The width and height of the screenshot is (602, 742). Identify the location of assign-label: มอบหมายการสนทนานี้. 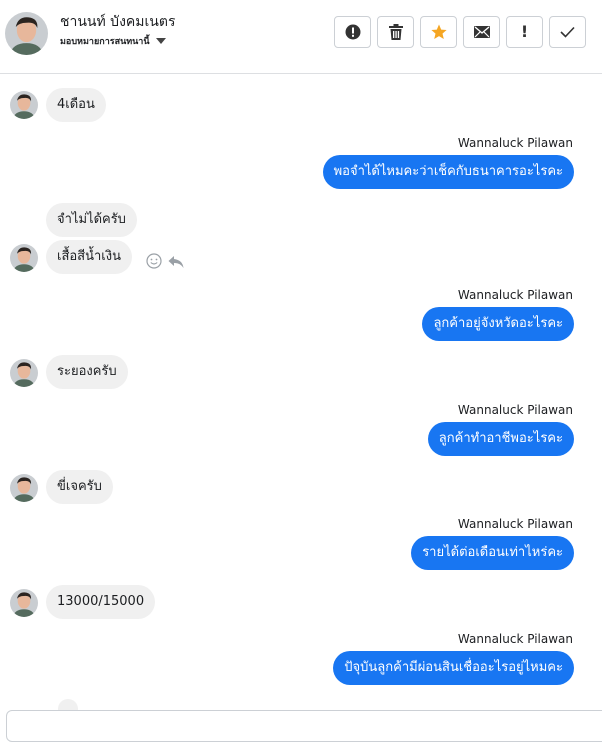
(105, 42).